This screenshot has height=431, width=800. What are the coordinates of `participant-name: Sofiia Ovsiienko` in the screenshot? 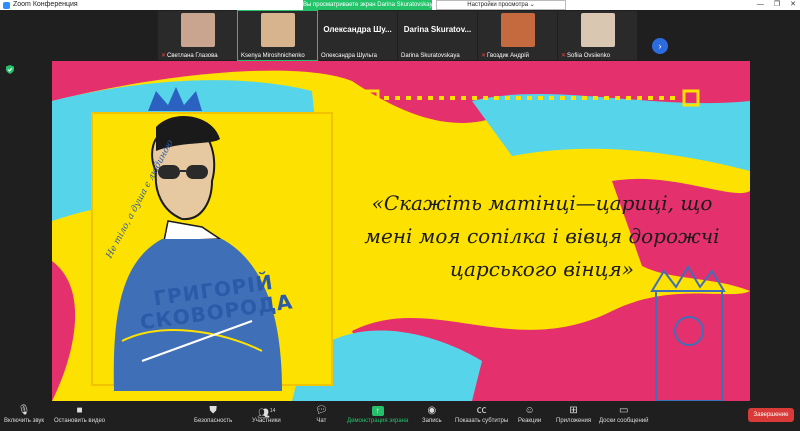 It's located at (589, 55).